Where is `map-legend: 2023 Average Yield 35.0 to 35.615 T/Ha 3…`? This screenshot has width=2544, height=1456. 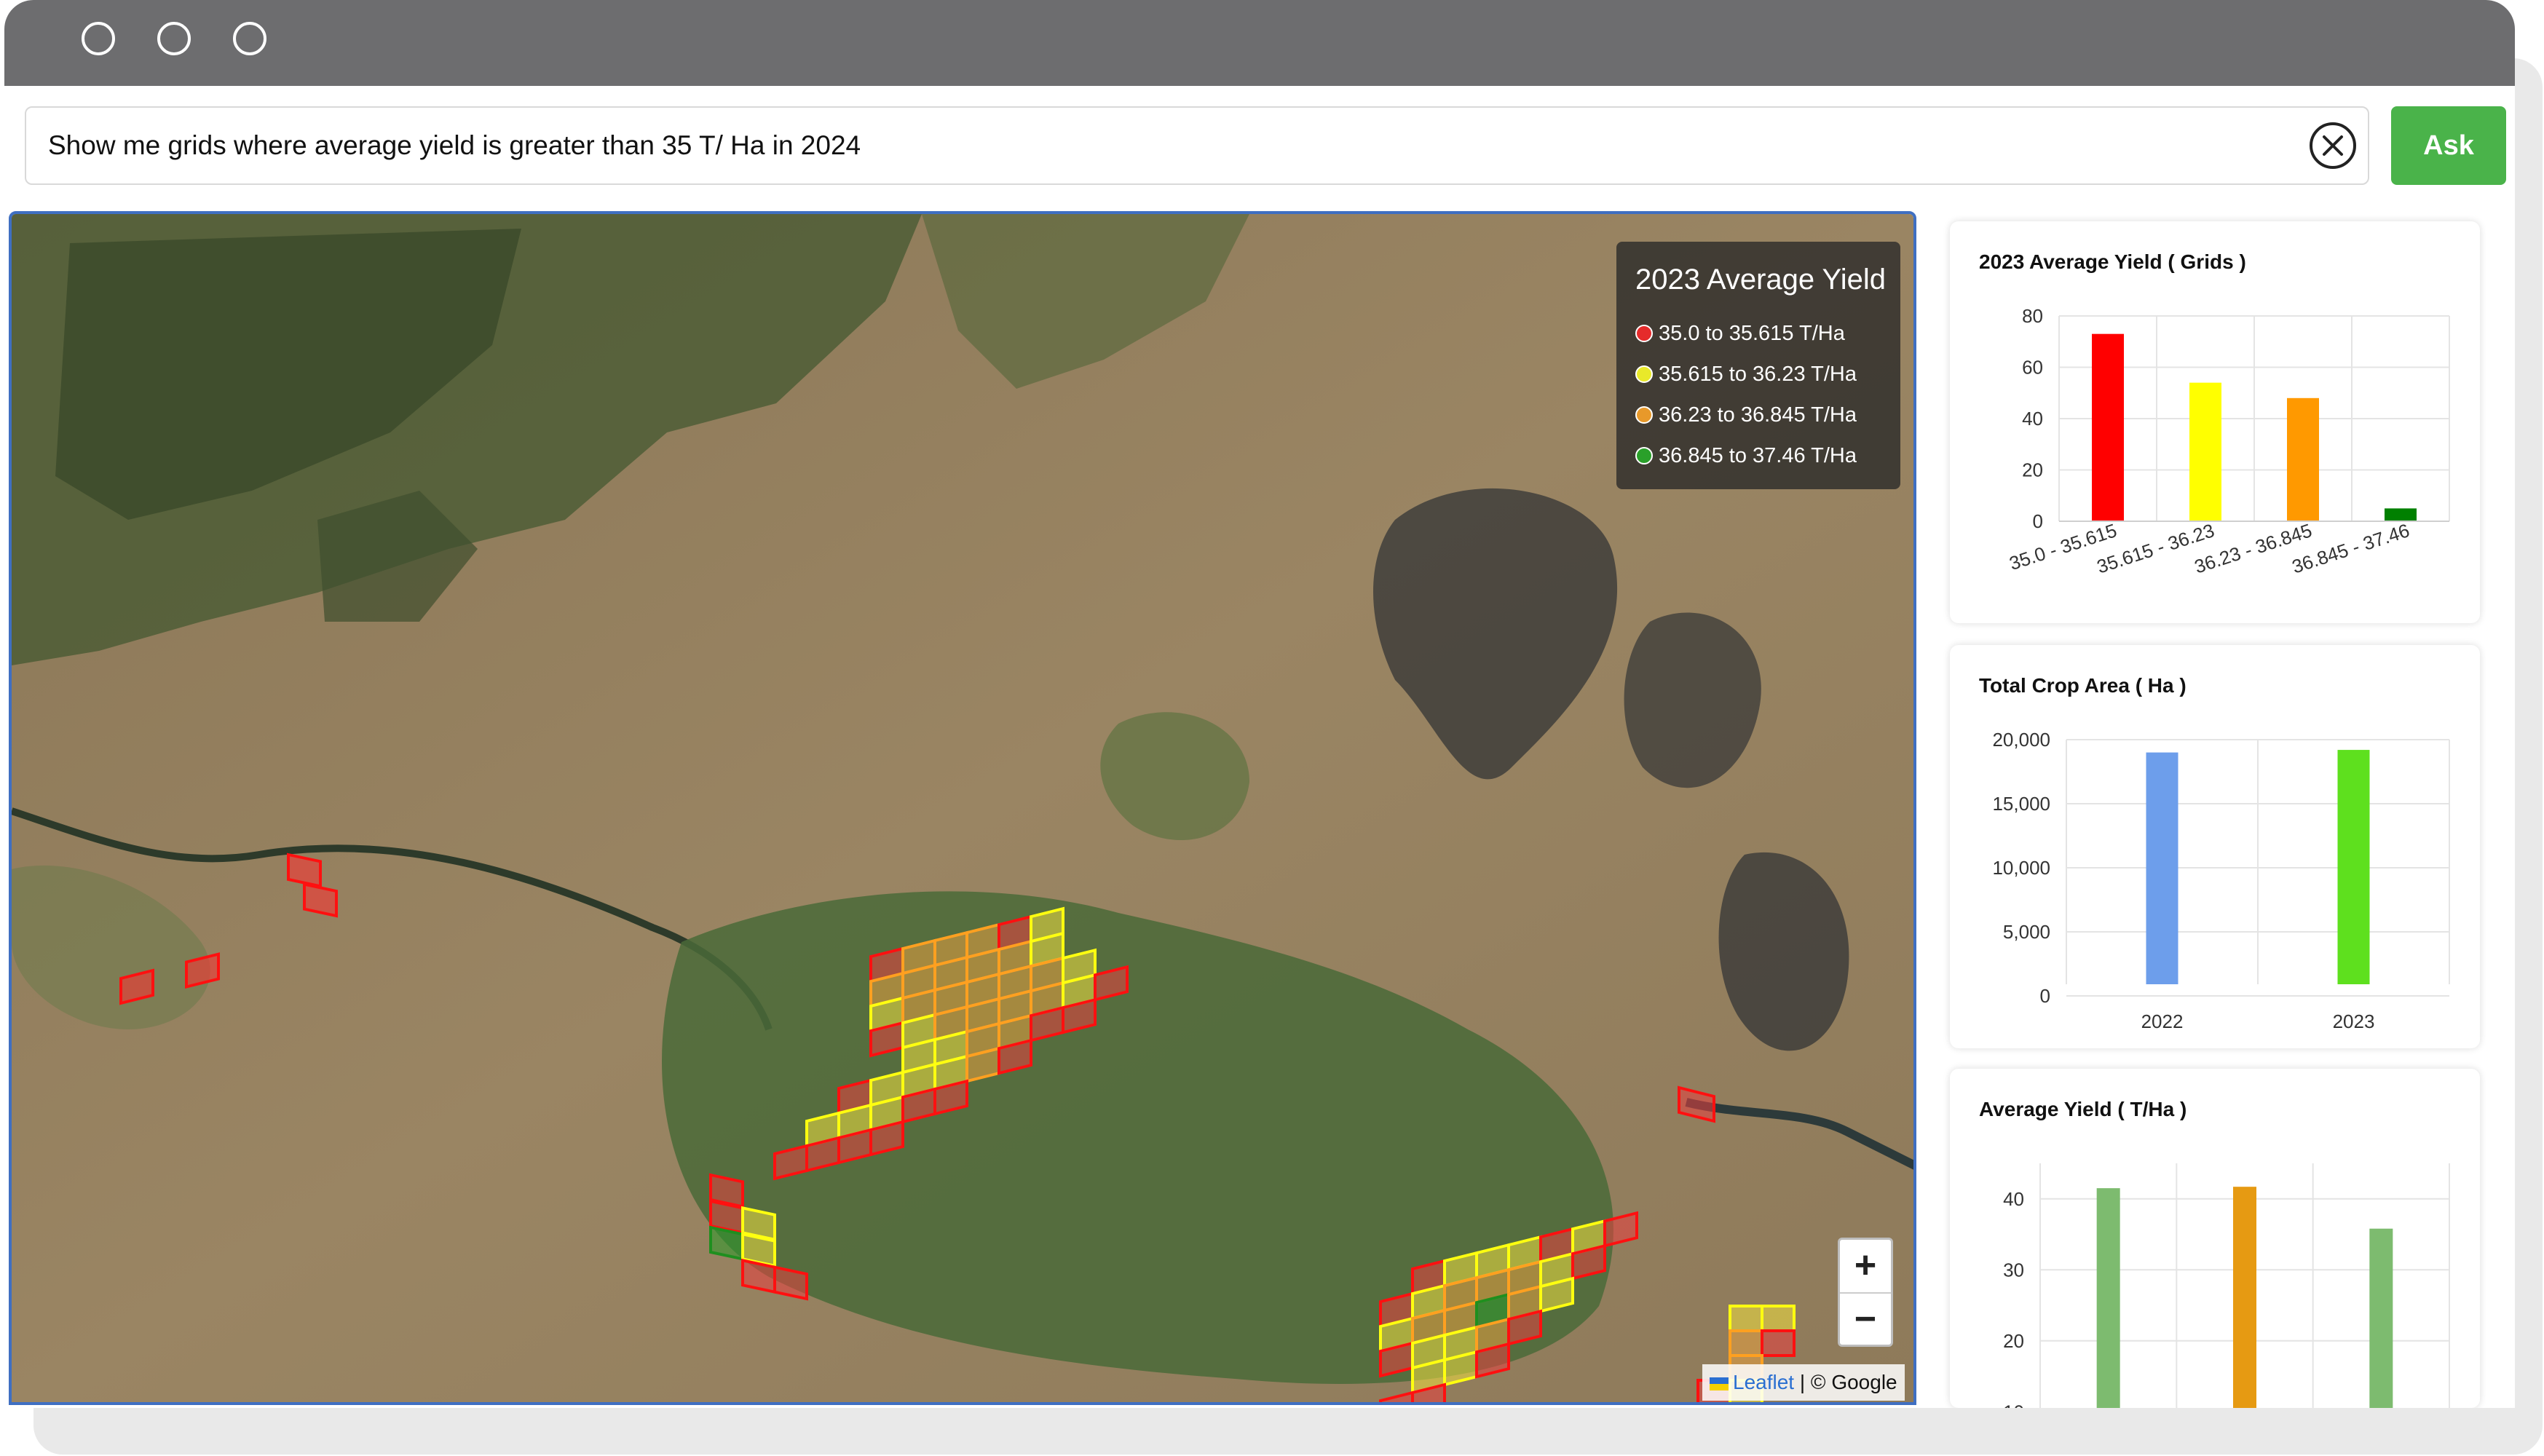 map-legend: 2023 Average Yield 35.0 to 35.615 T/Ha 3… is located at coordinates (1758, 365).